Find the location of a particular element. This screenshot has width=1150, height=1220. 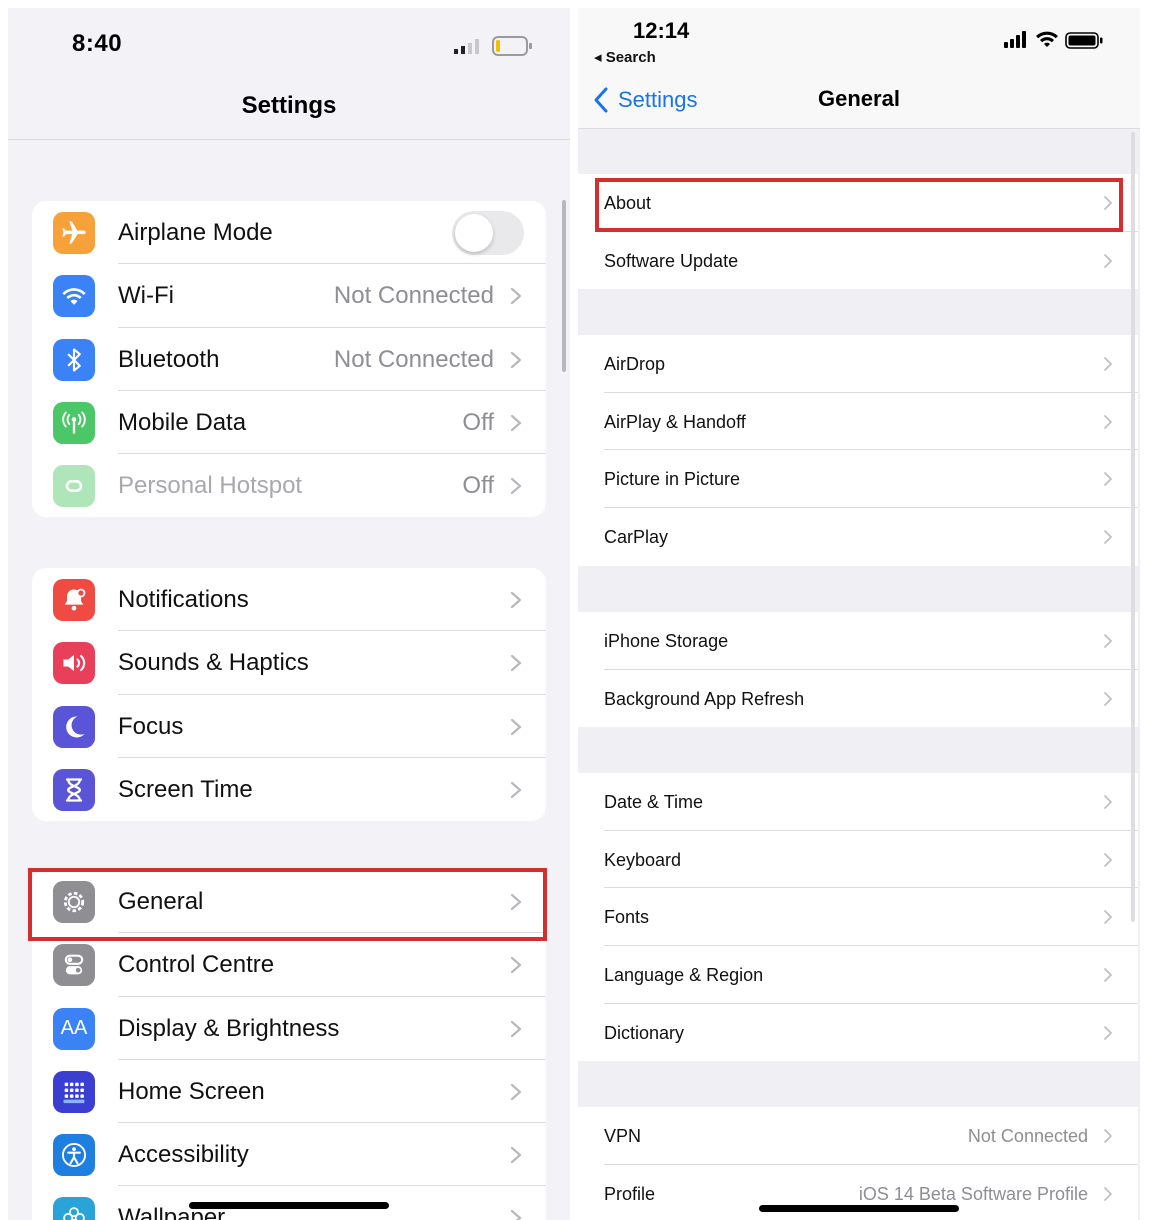

settings-row-wifi: Wi-Fi Not Connected is located at coordinates (289, 296).